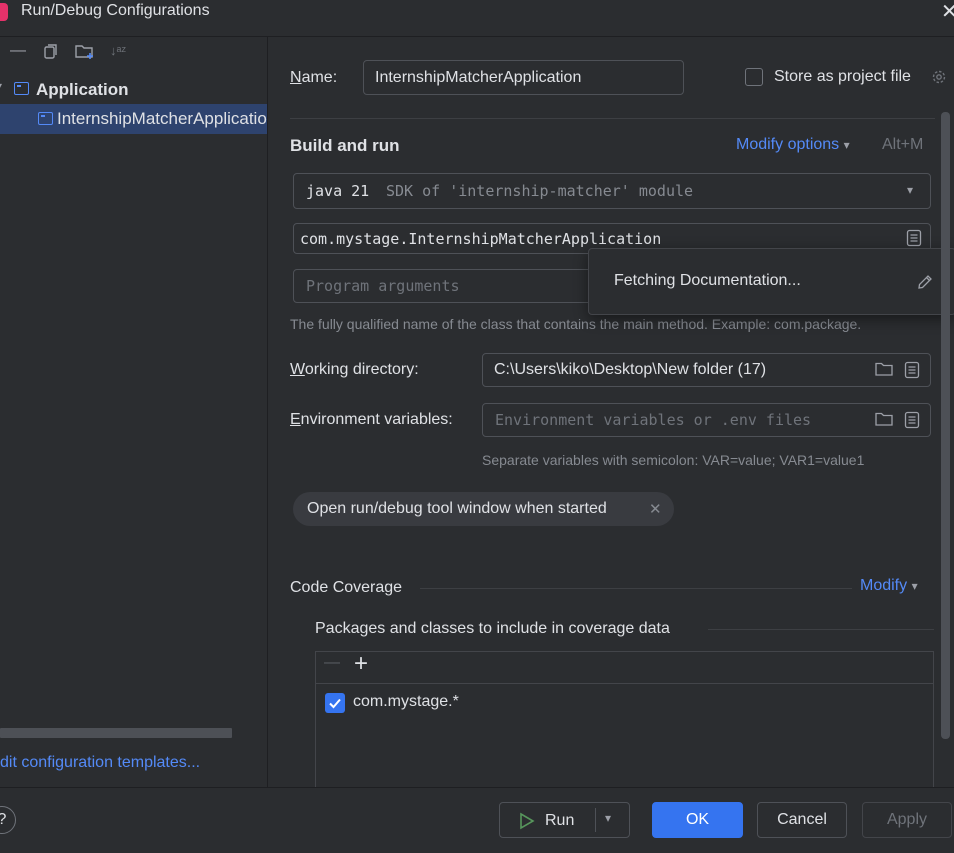  I want to click on copy-icon, so click(50, 51).